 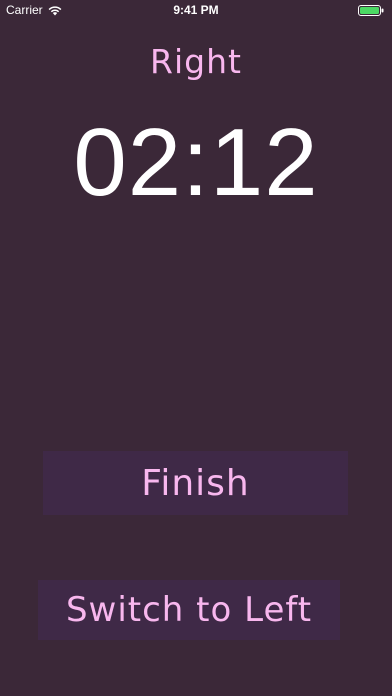 I want to click on side-label: Right, so click(x=196, y=61).